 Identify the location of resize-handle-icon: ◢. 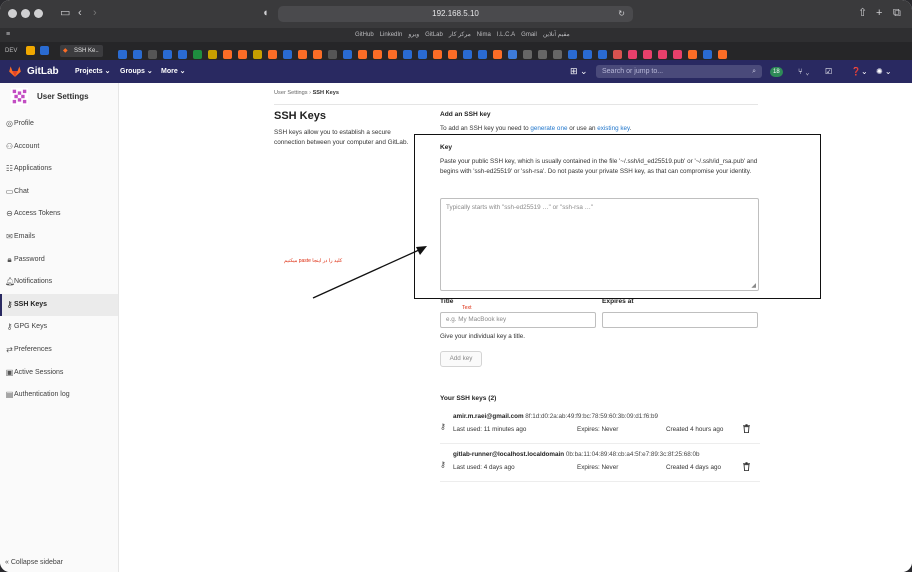
(753, 285).